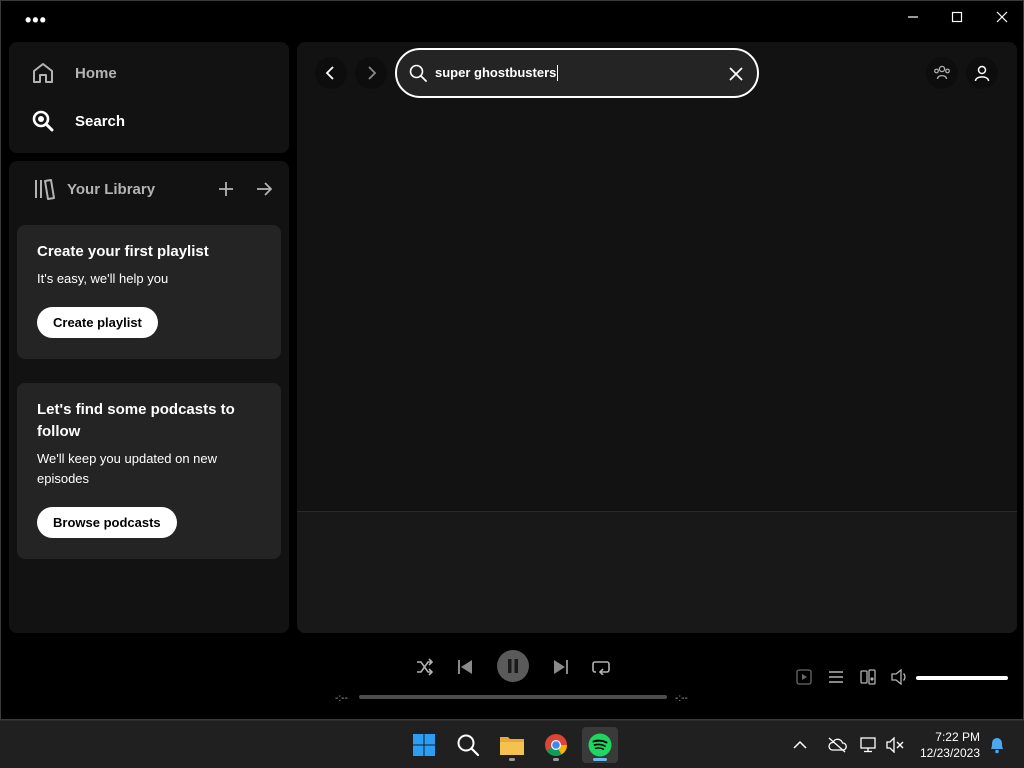 This screenshot has width=1024, height=768. I want to click on cloud-offline-icon, so click(837, 745).